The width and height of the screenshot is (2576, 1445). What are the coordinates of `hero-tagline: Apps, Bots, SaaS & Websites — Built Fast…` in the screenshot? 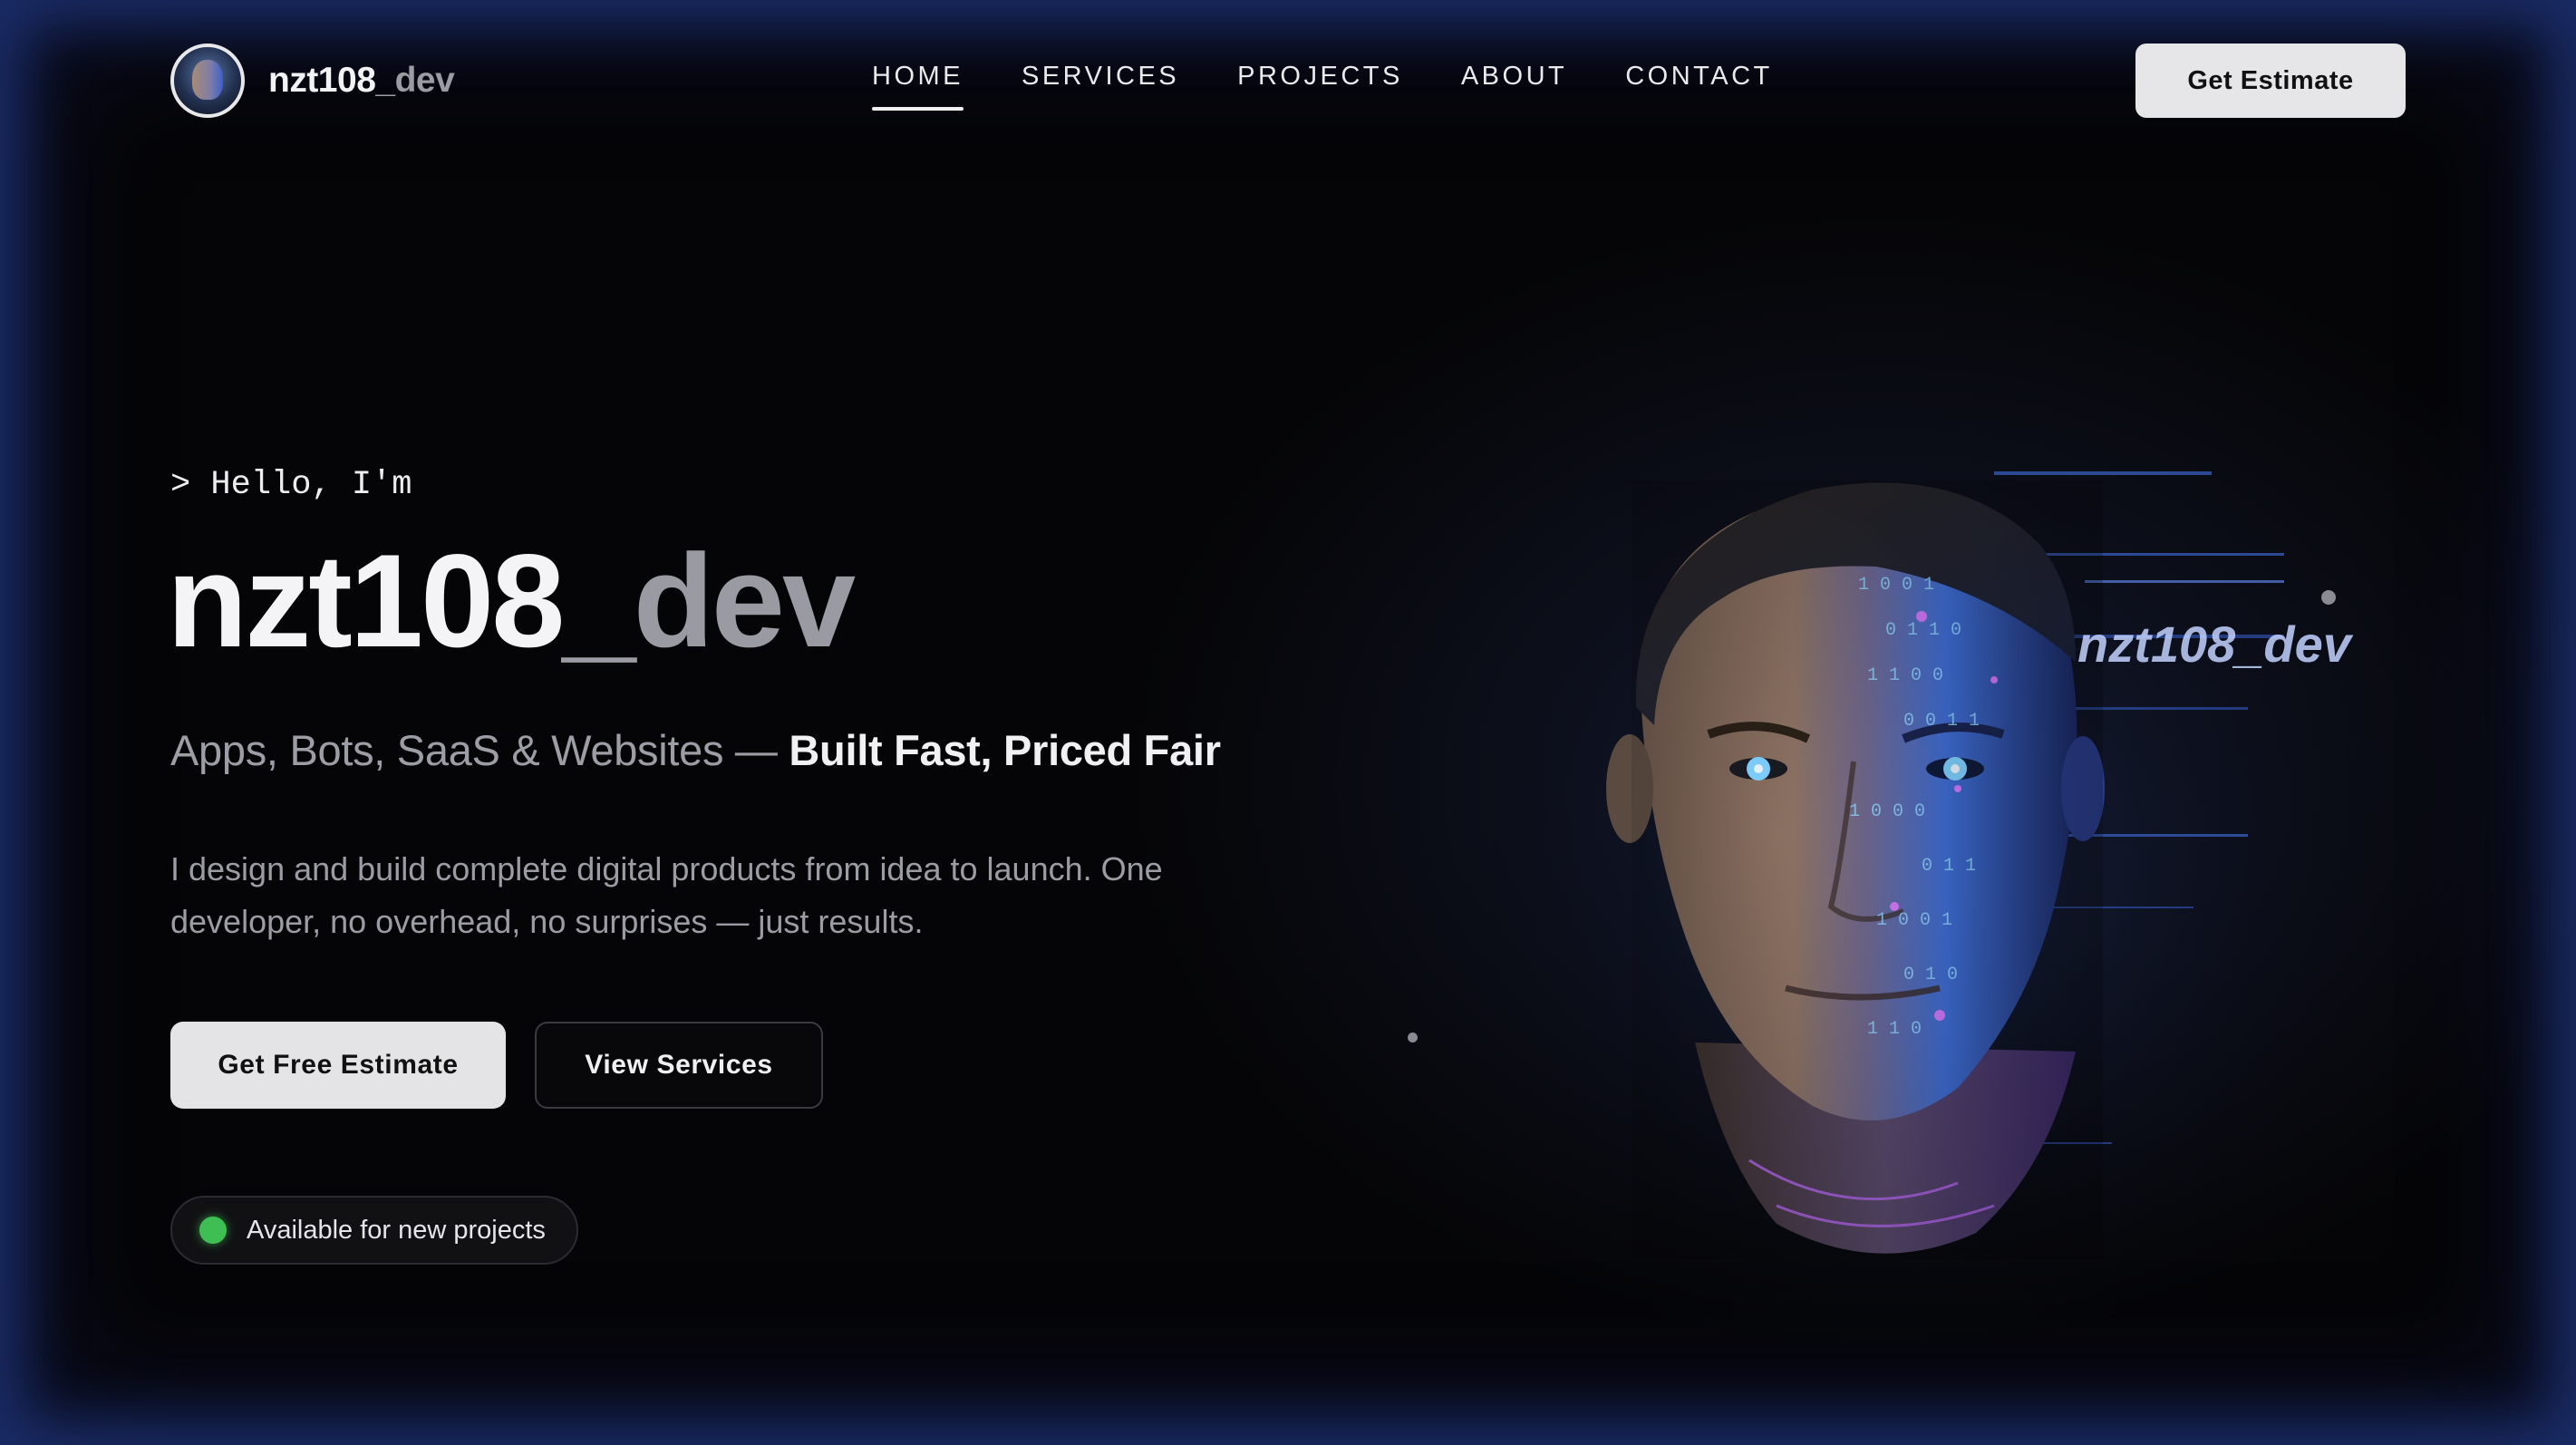 It's located at (695, 750).